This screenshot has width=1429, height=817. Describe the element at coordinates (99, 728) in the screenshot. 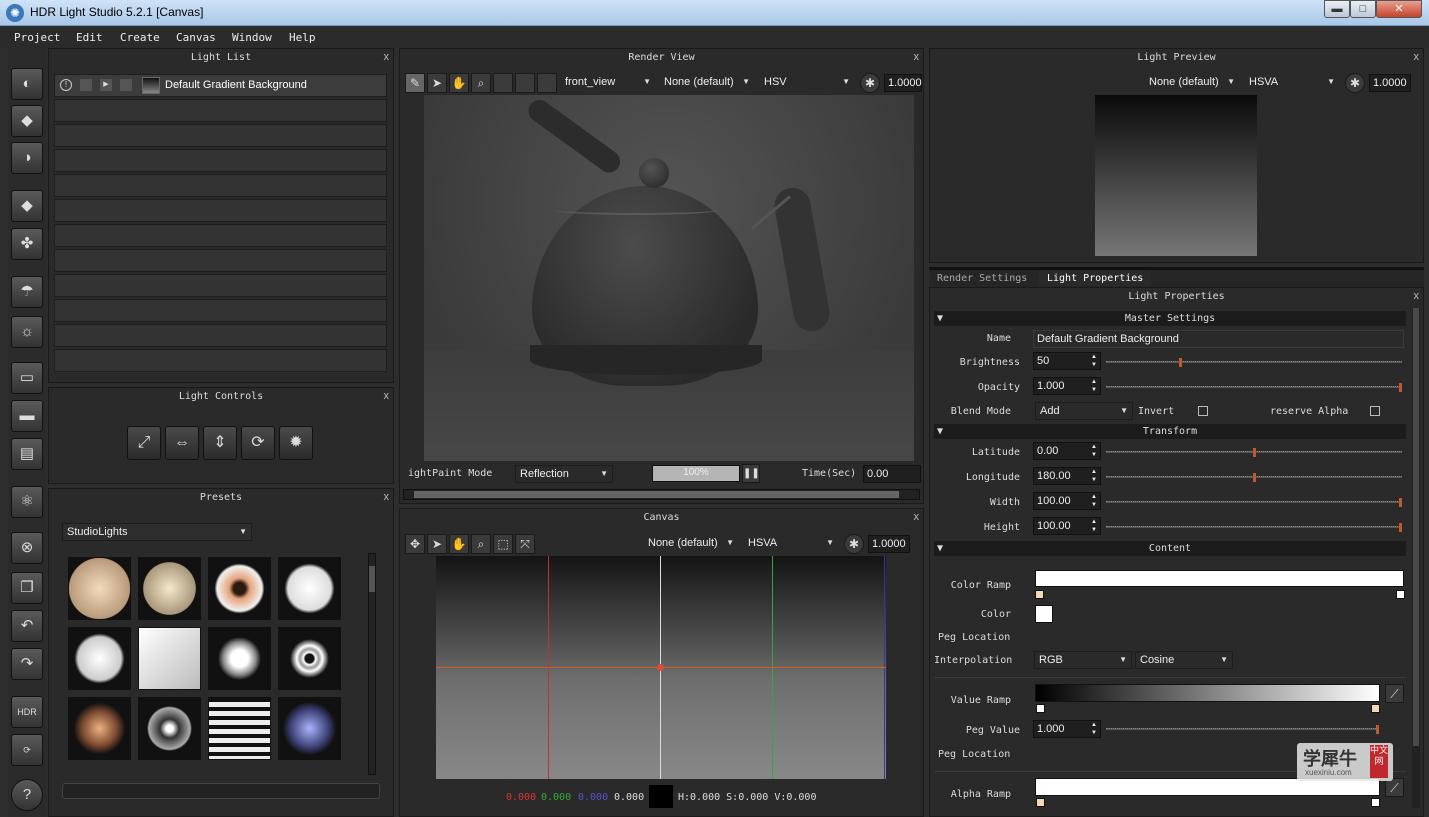

I see `preset-warm-glow` at that location.